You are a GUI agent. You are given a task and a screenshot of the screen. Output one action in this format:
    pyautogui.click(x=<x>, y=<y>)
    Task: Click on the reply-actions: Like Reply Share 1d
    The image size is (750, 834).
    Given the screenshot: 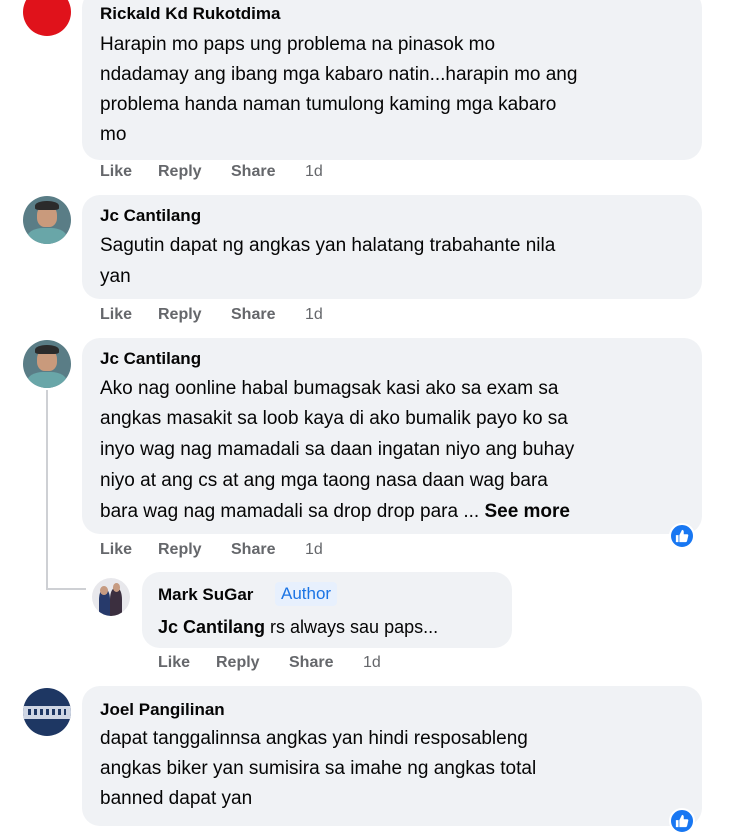 What is the action you would take?
    pyautogui.click(x=308, y=664)
    